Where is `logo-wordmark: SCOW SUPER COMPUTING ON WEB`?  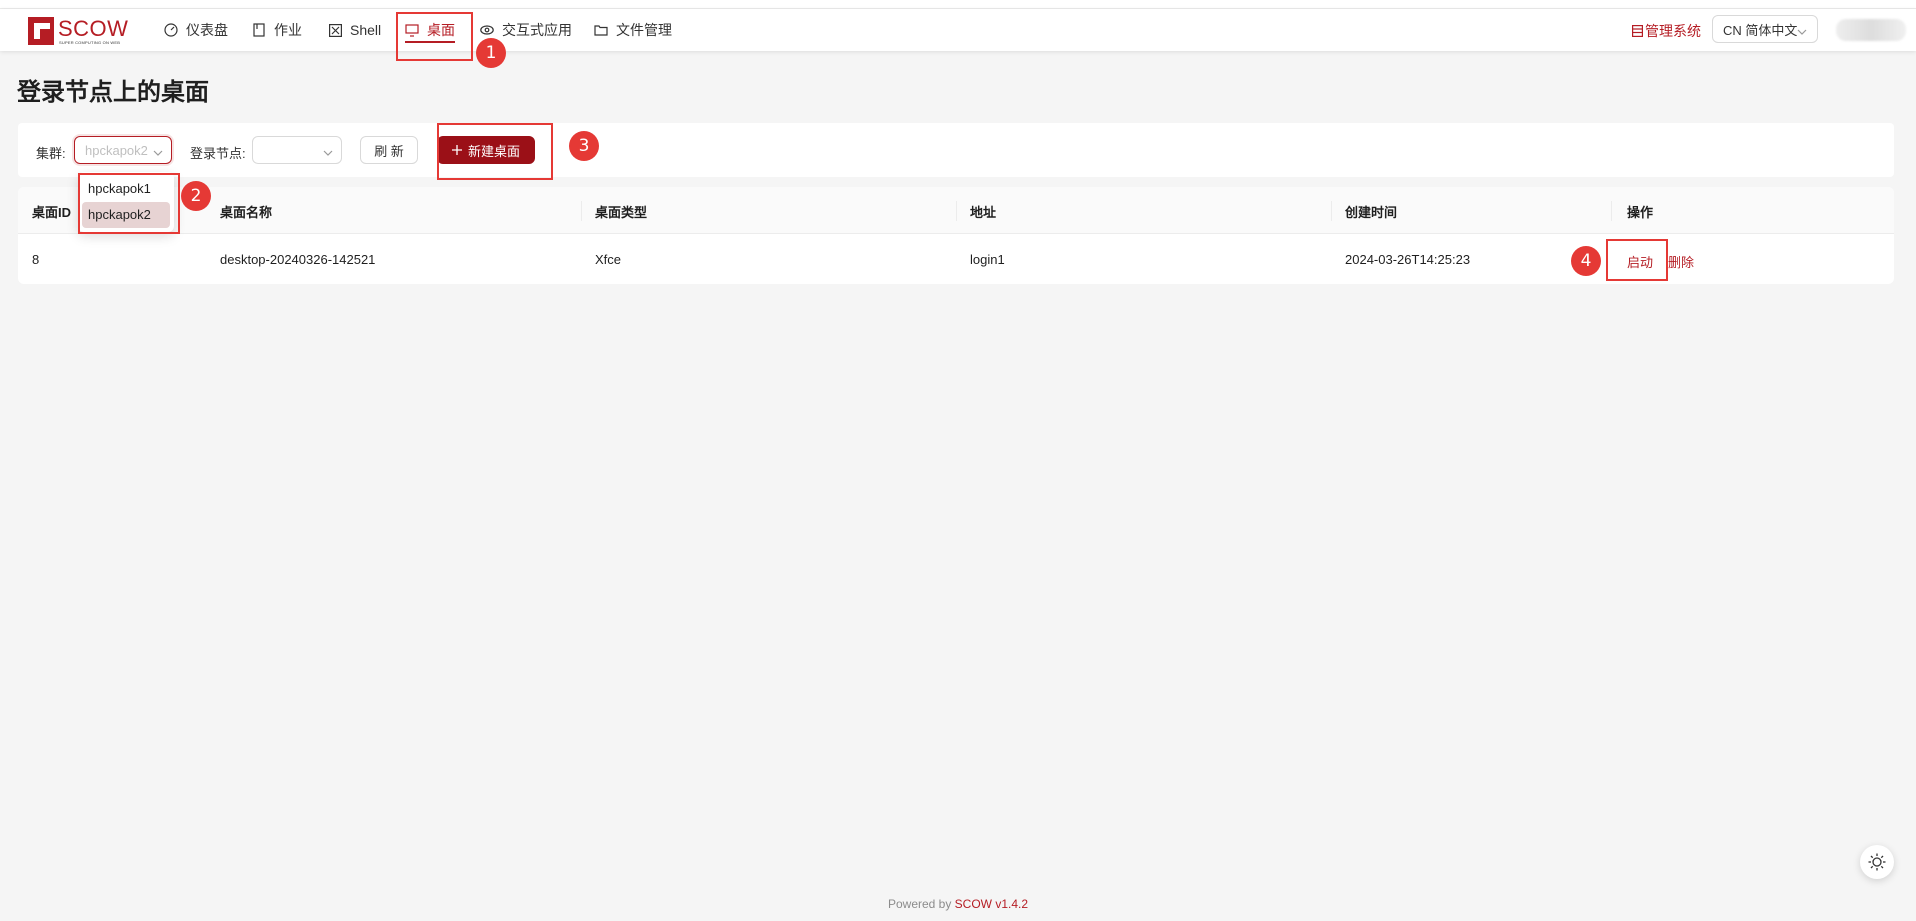 logo-wordmark: SCOW SUPER COMPUTING ON WEB is located at coordinates (106, 31).